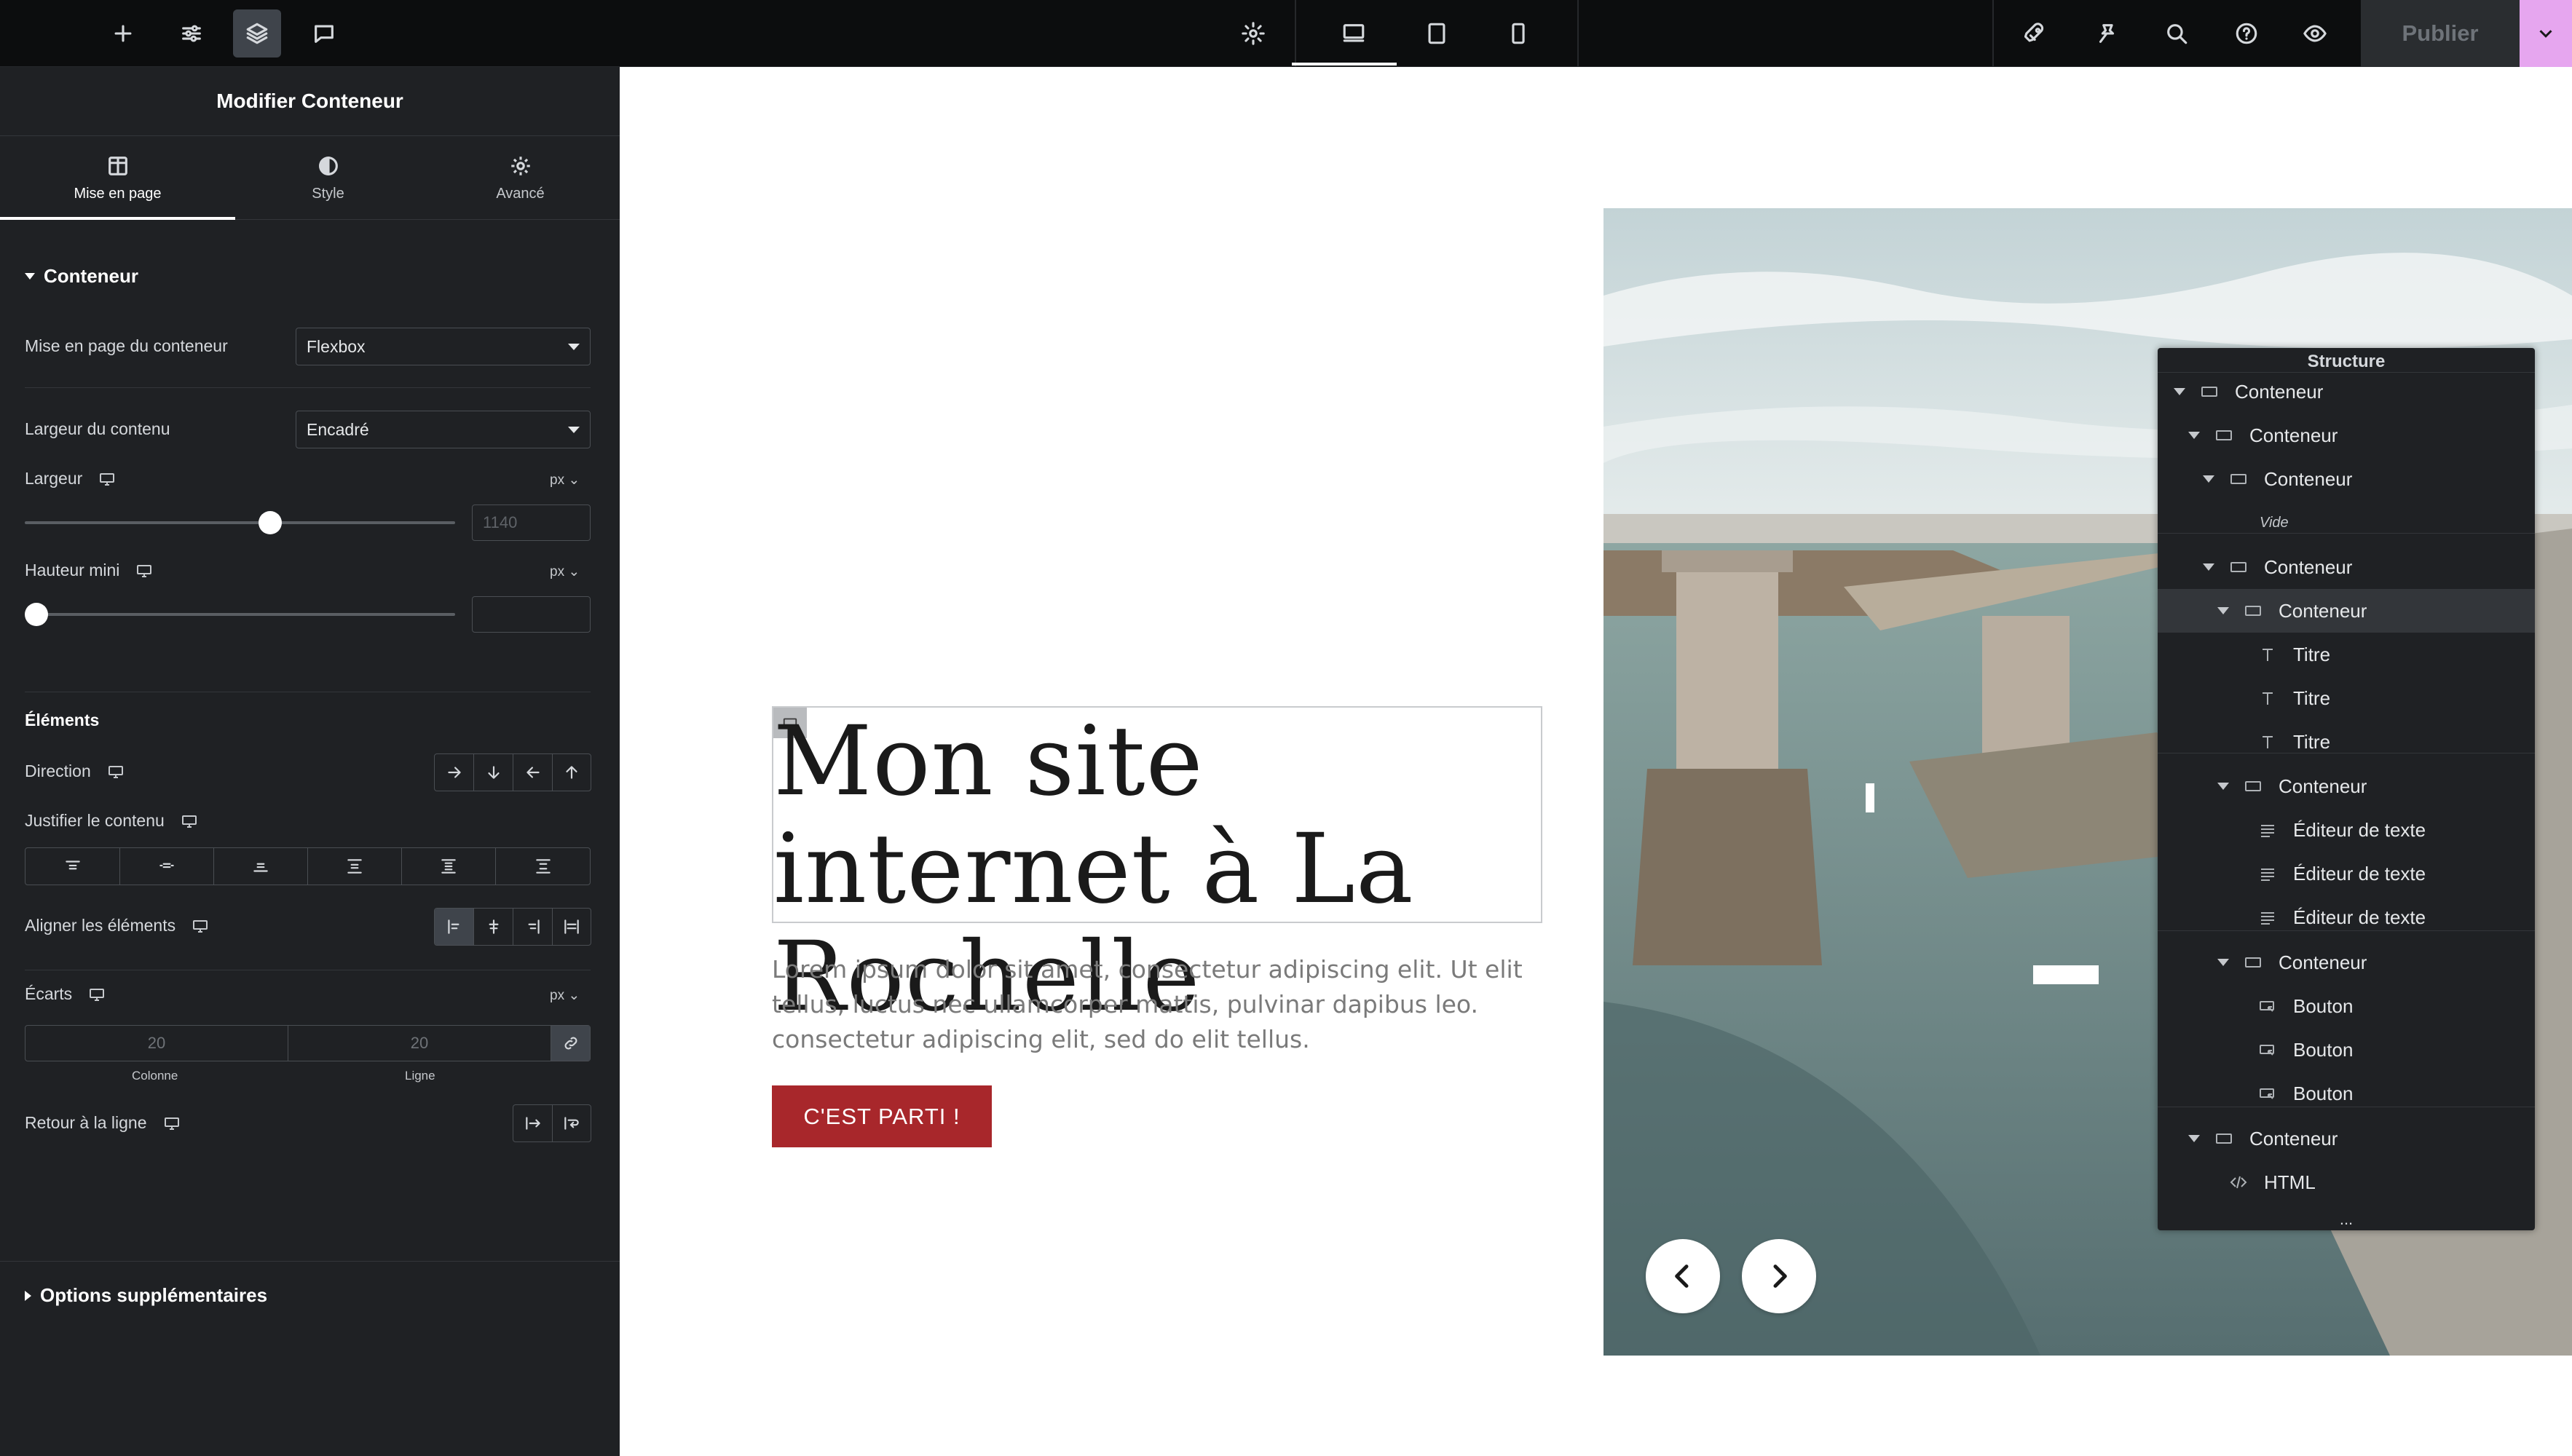 This screenshot has width=2572, height=1456. What do you see at coordinates (117, 177) in the screenshot?
I see `tab-layout: Mise en page` at bounding box center [117, 177].